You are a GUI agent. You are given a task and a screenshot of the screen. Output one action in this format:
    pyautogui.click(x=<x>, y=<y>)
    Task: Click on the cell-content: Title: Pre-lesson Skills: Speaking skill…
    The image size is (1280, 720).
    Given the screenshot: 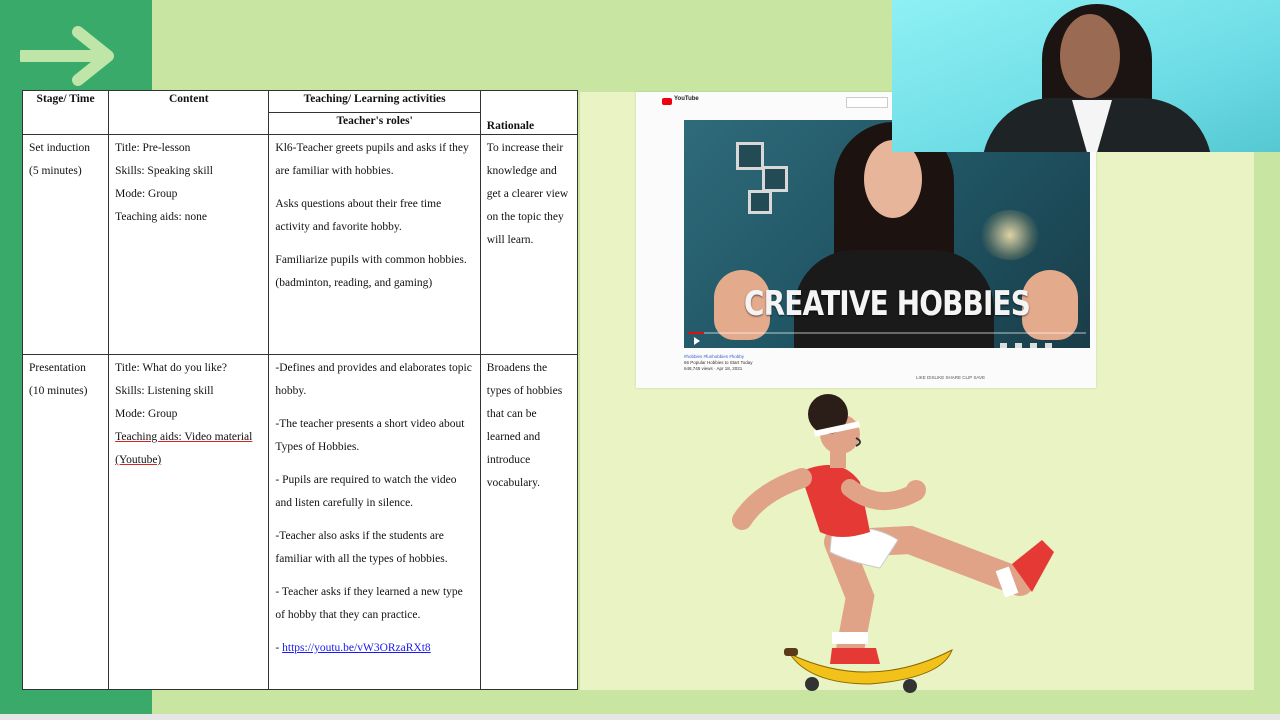 What is the action you would take?
    pyautogui.click(x=189, y=244)
    